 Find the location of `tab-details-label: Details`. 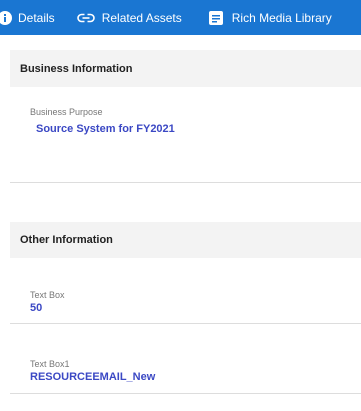

tab-details-label: Details is located at coordinates (36, 17).